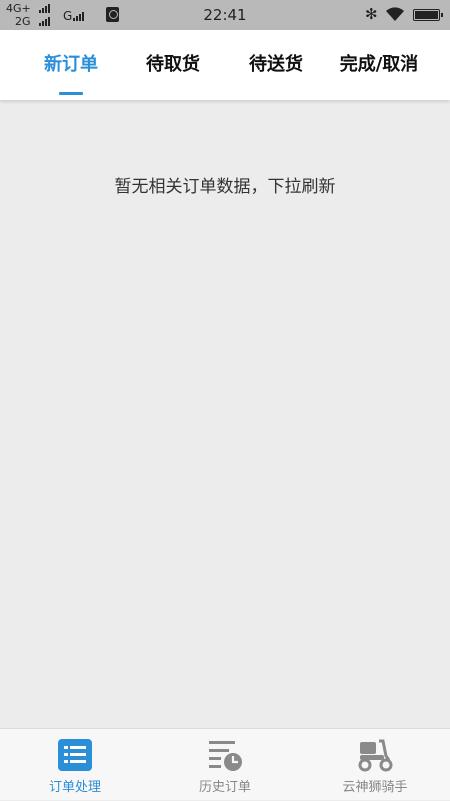 Image resolution: width=450 pixels, height=801 pixels. I want to click on nav-label-order-processing: 订单处理, so click(74, 787).